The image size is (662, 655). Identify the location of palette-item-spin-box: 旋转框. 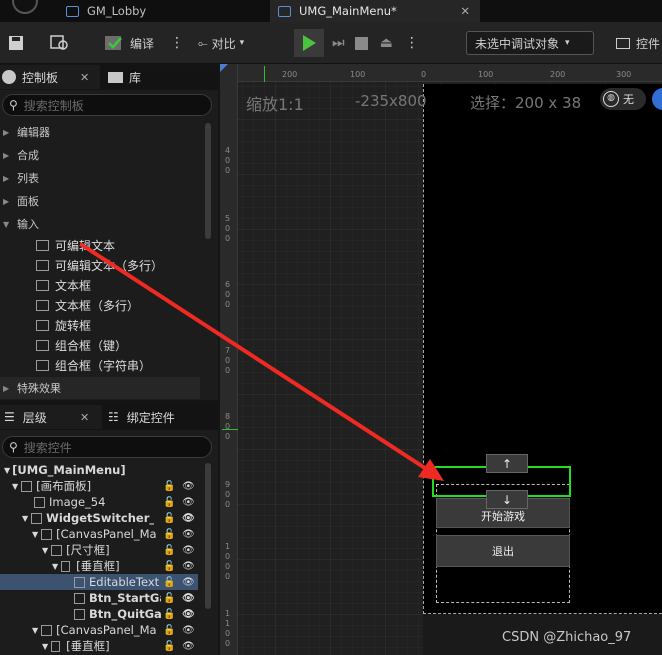
(63, 325).